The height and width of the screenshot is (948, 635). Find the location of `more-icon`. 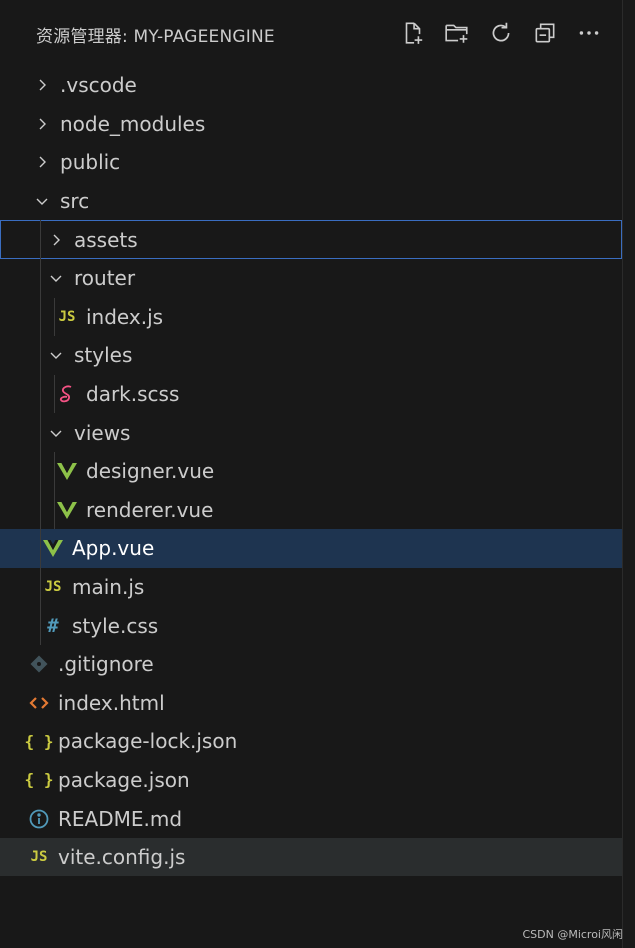

more-icon is located at coordinates (589, 33).